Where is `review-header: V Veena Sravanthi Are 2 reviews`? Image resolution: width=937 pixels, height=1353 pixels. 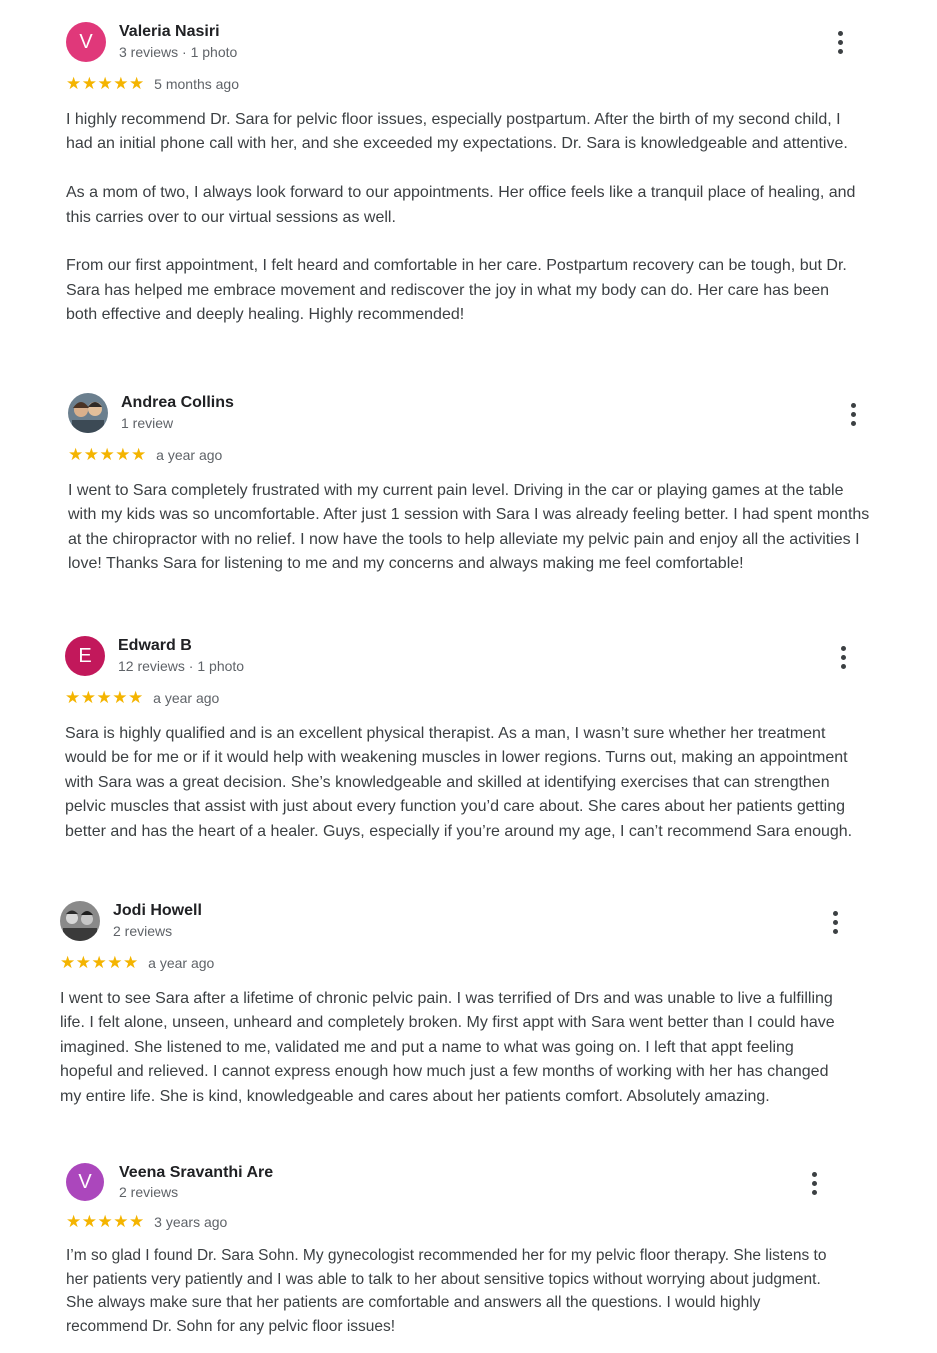 review-header: V Veena Sravanthi Are 2 reviews is located at coordinates (451, 1184).